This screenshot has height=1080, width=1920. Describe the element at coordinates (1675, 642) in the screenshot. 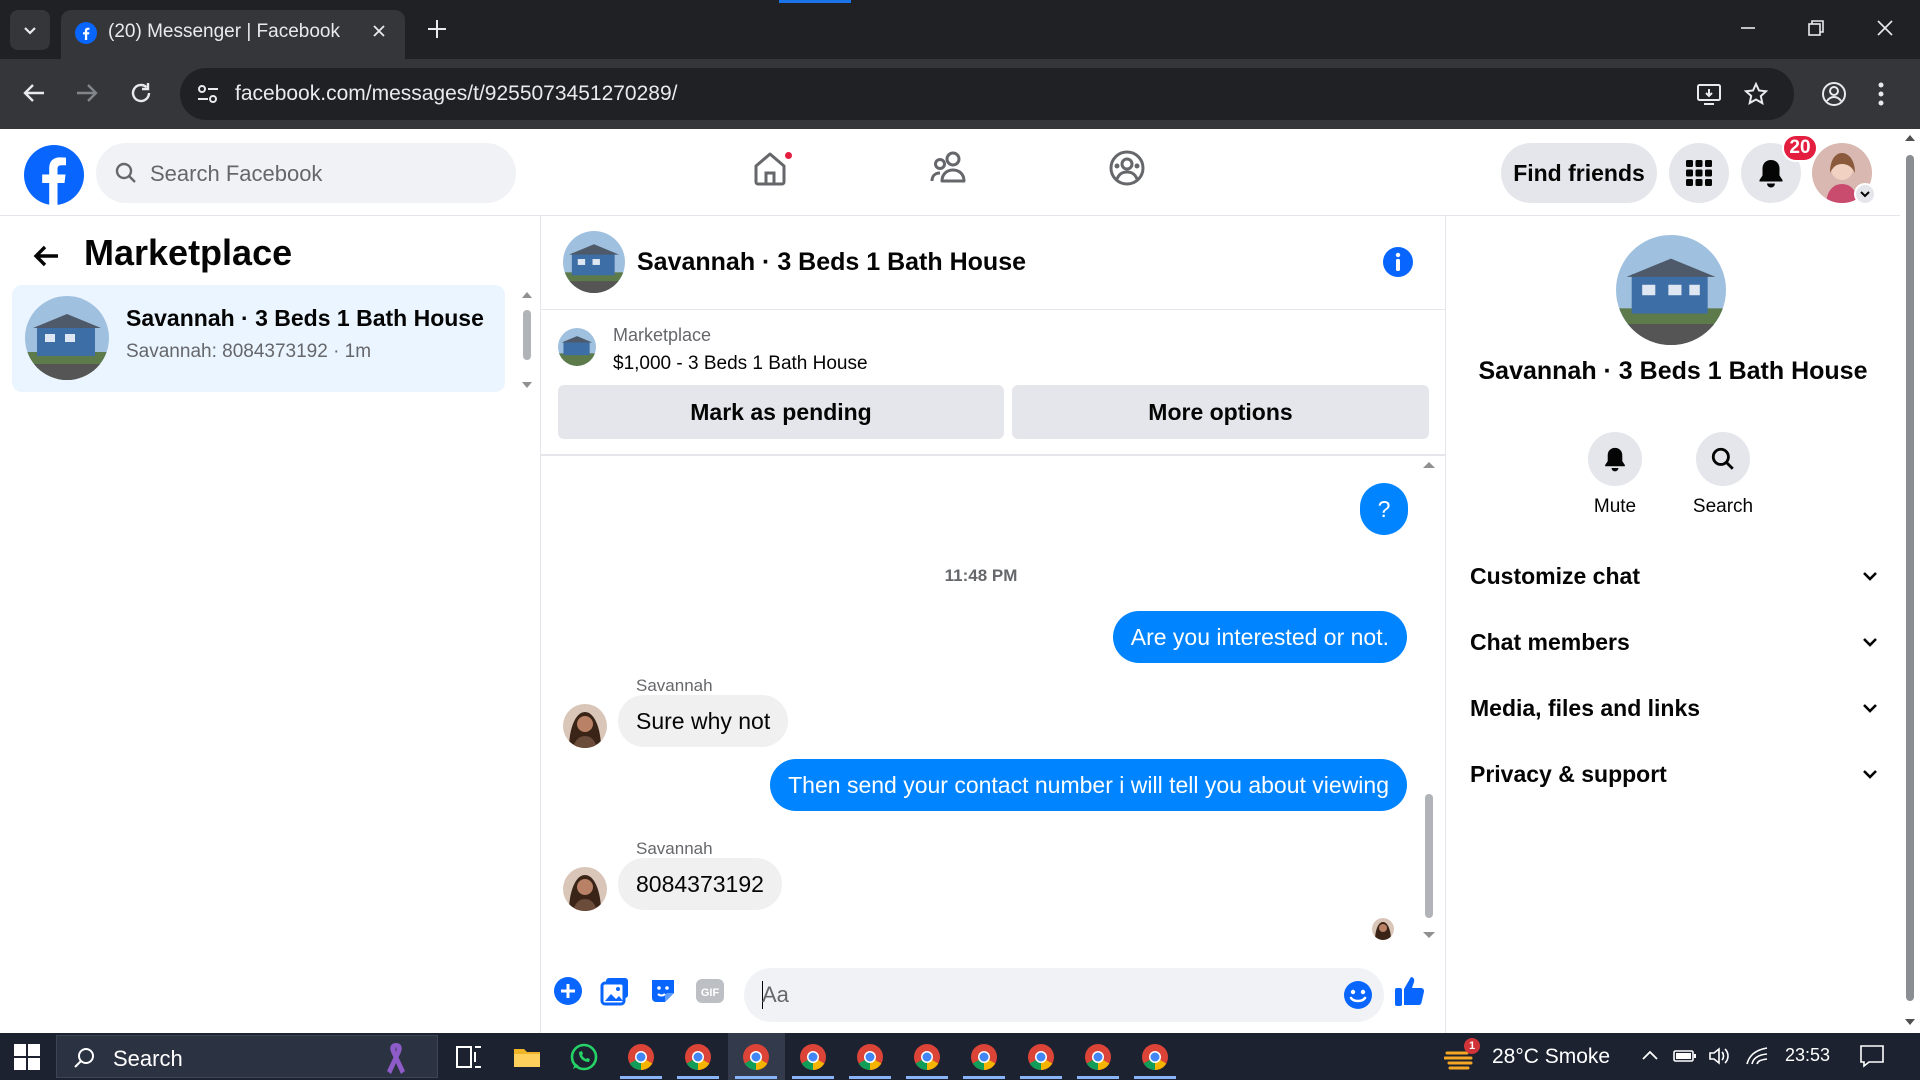

I see `section-chat-members: Chat members` at that location.